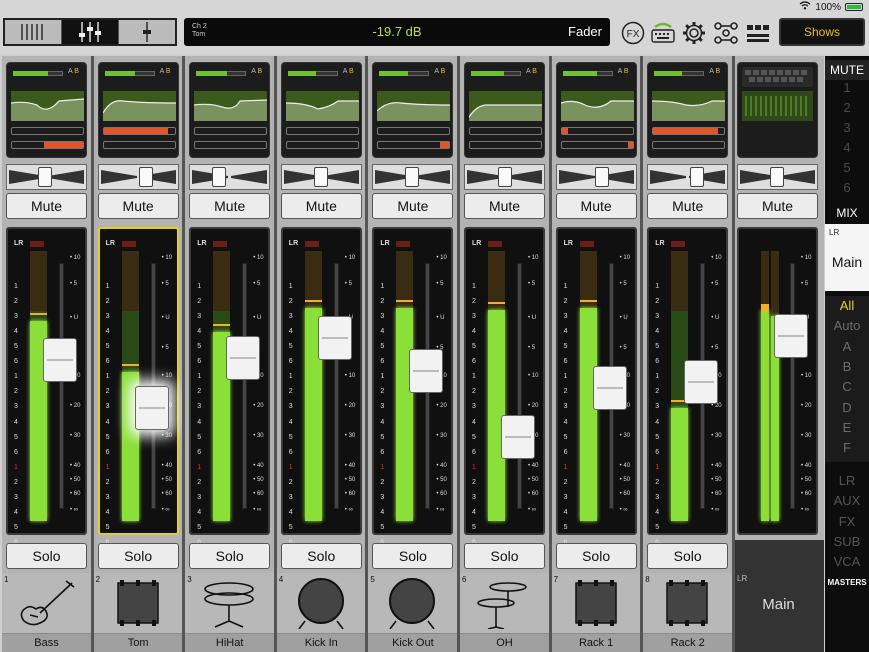  I want to click on channel-name: Kick Out, so click(413, 642).